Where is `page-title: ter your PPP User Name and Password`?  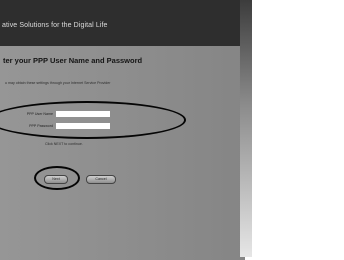
page-title: ter your PPP User Name and Password is located at coordinates (73, 60).